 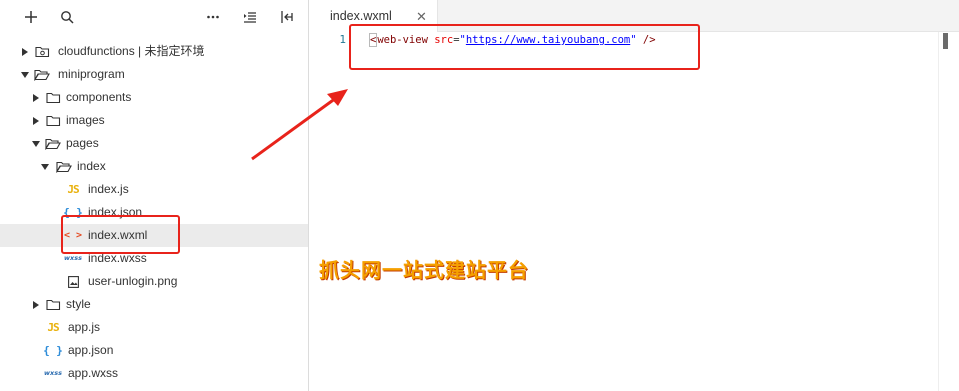 What do you see at coordinates (53, 373) in the screenshot?
I see `wxss-icon: wxss` at bounding box center [53, 373].